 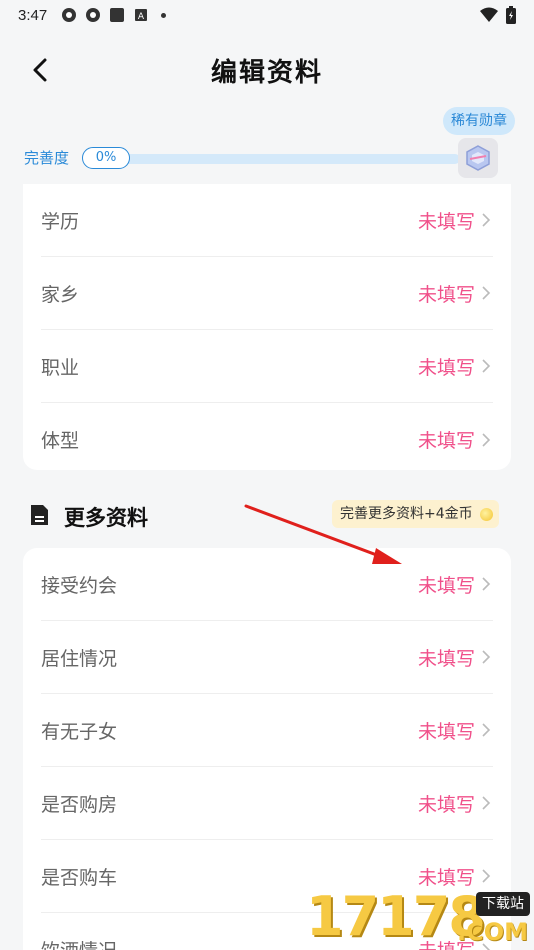 I want to click on a-icon: A, so click(x=141, y=15).